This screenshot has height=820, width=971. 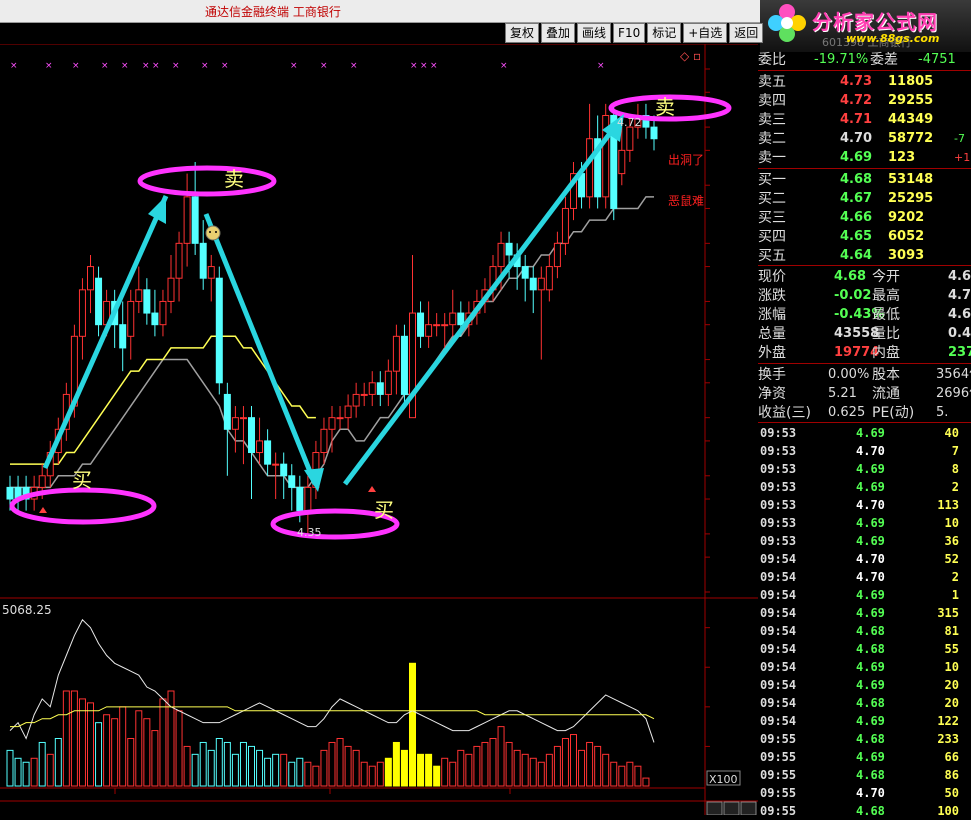 I want to click on signal-mark-11: ×, so click(x=324, y=66).